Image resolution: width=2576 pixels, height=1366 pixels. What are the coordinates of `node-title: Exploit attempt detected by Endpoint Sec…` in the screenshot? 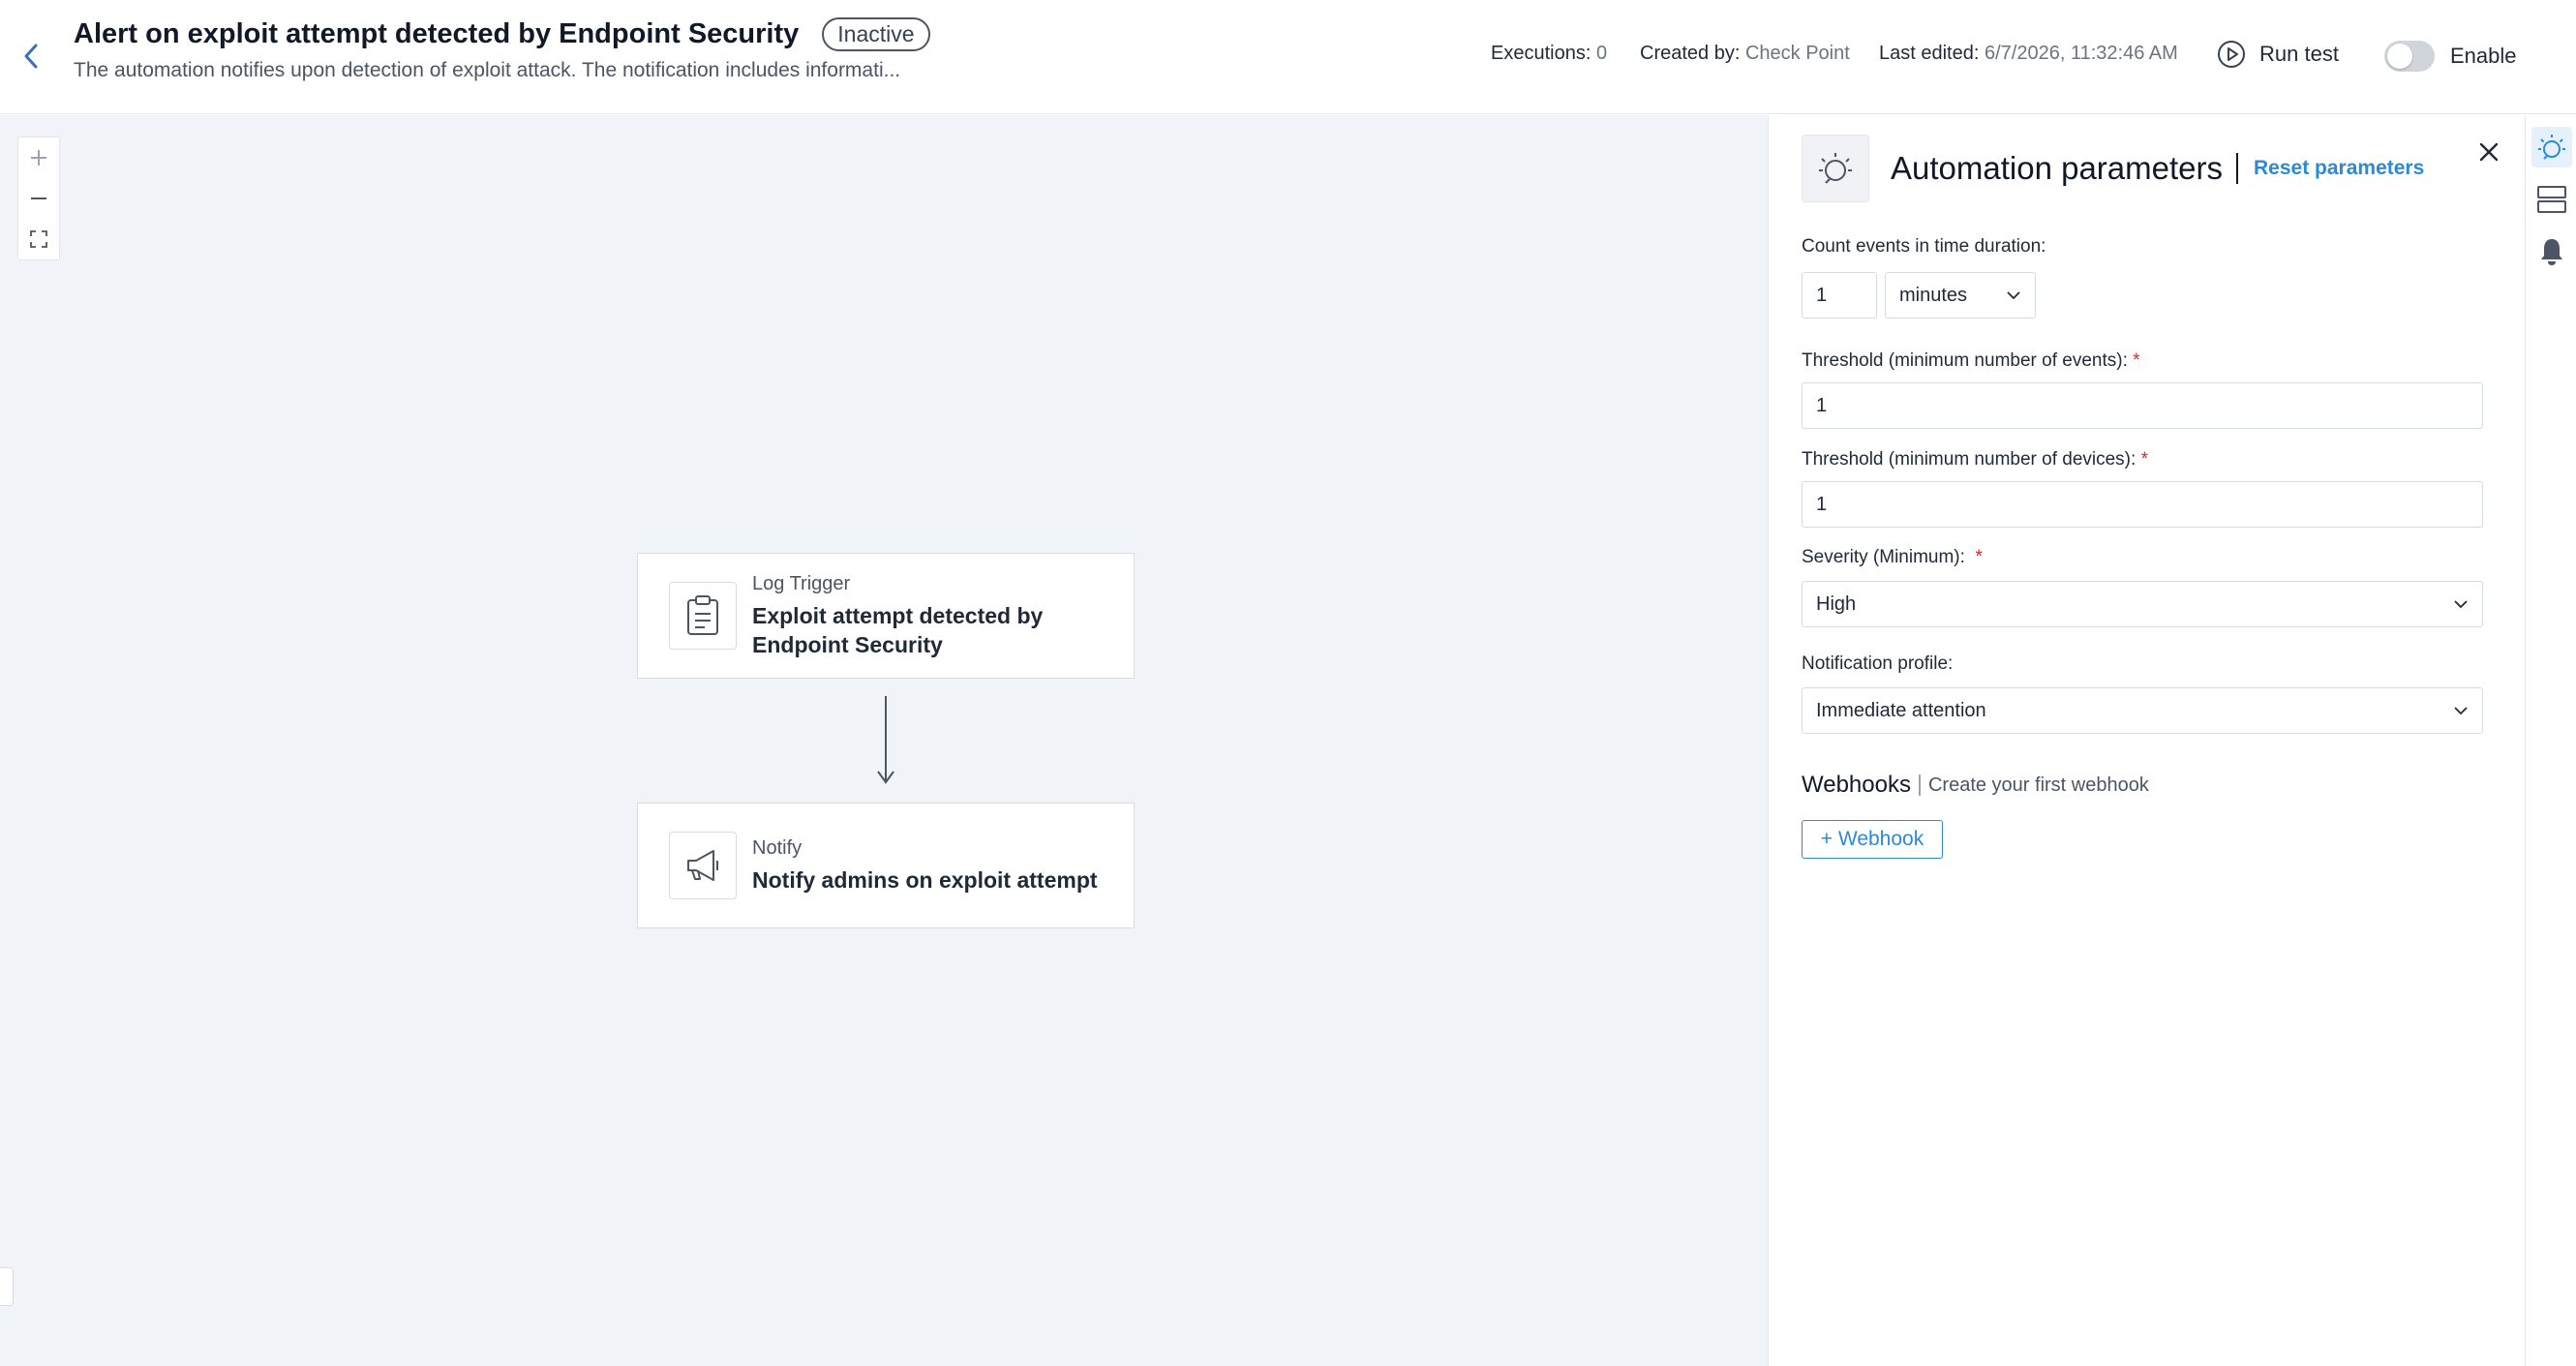 It's located at (898, 629).